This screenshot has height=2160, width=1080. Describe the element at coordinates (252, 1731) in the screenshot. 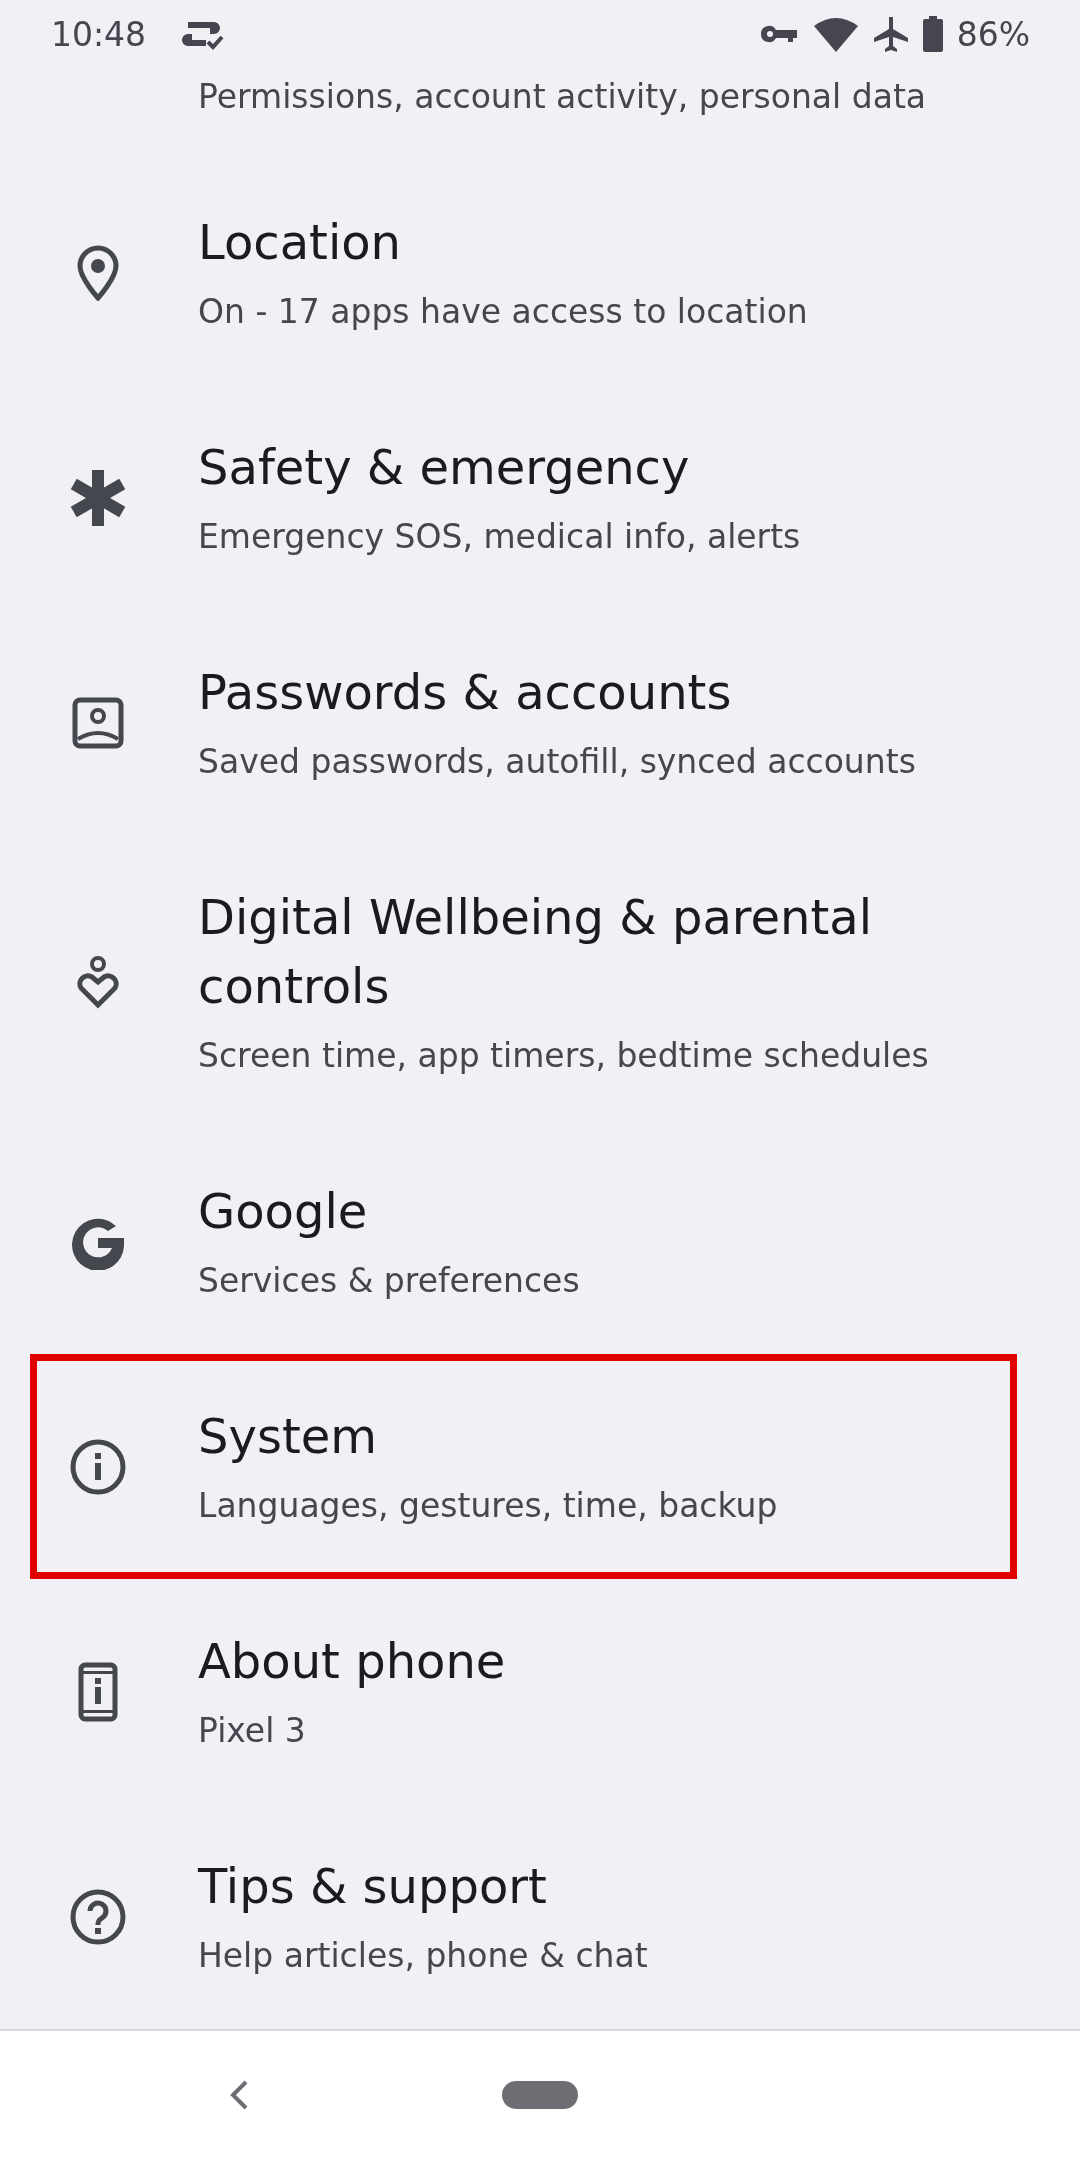

I see `item-subtitle: Pixel 3` at that location.